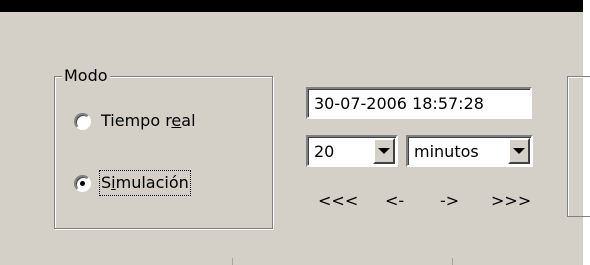  What do you see at coordinates (578, 146) in the screenshot?
I see `right-groupbox` at bounding box center [578, 146].